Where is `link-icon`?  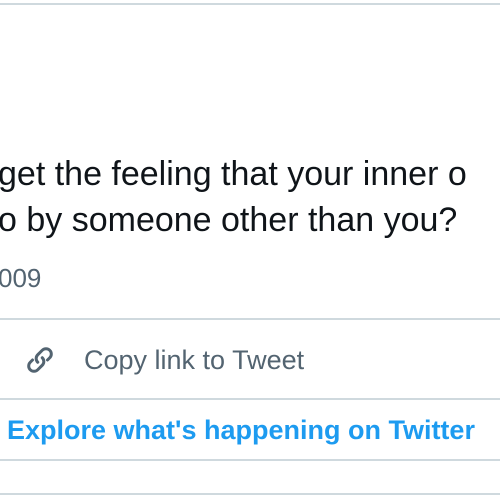 link-icon is located at coordinates (40, 360).